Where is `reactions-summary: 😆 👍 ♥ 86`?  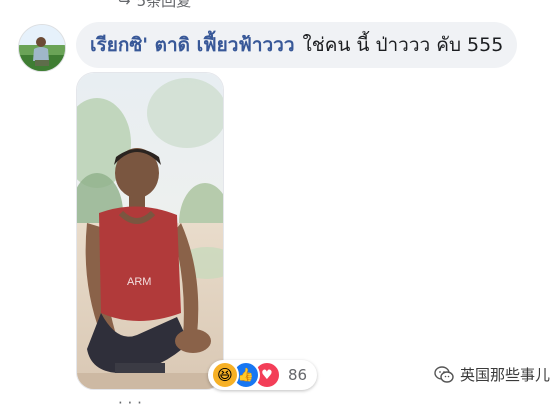
reactions-summary: 😆 👍 ♥ 86 is located at coordinates (263, 375).